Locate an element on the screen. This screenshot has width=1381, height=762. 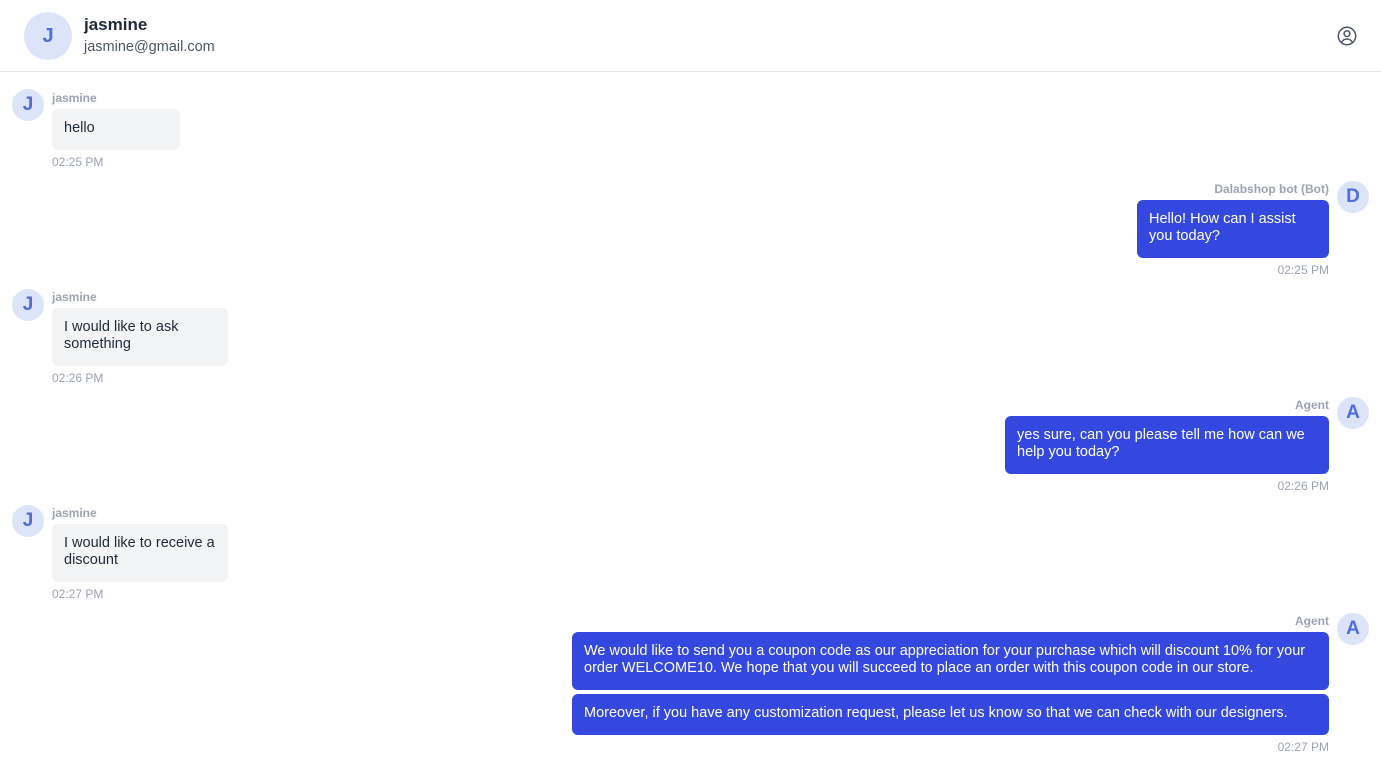
message-sender: Dalabshop bot (Bot) is located at coordinates (1271, 189).